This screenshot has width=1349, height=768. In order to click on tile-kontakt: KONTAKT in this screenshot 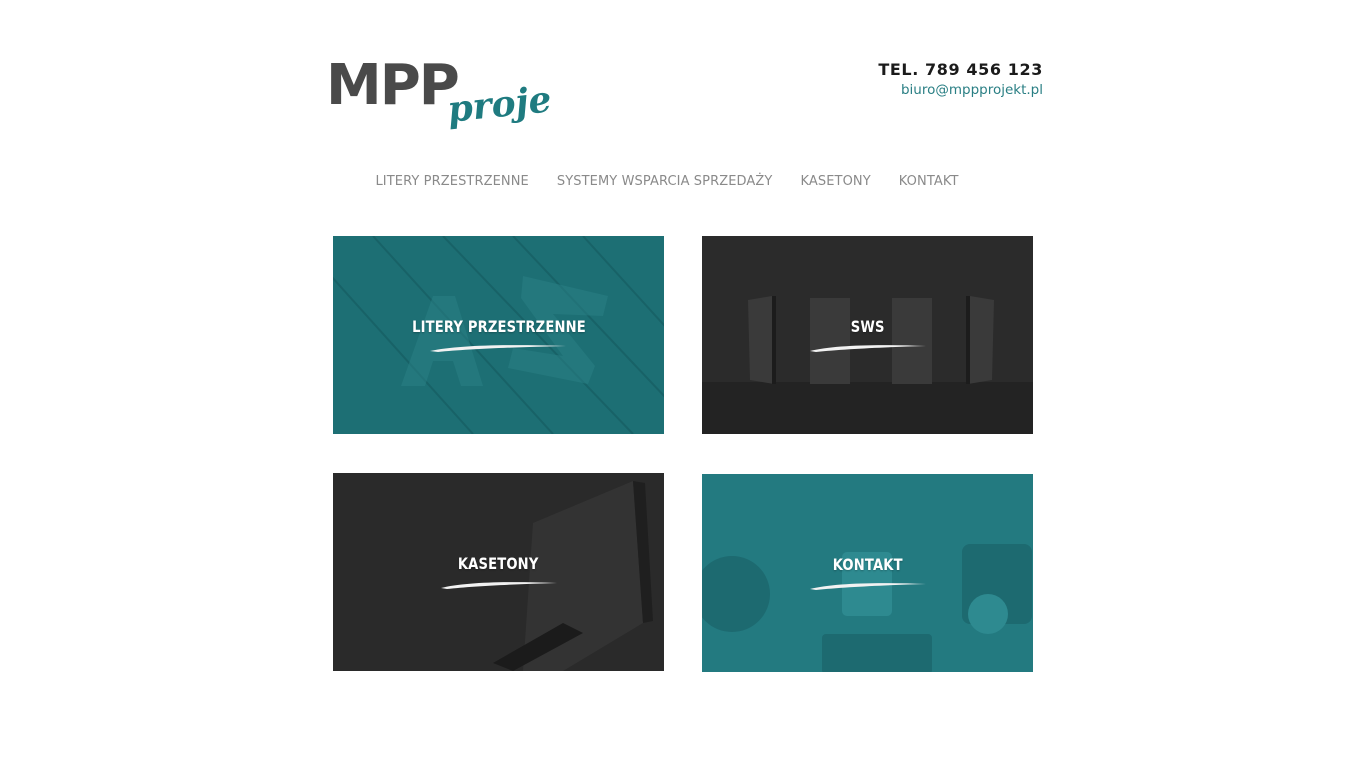, I will do `click(867, 573)`.